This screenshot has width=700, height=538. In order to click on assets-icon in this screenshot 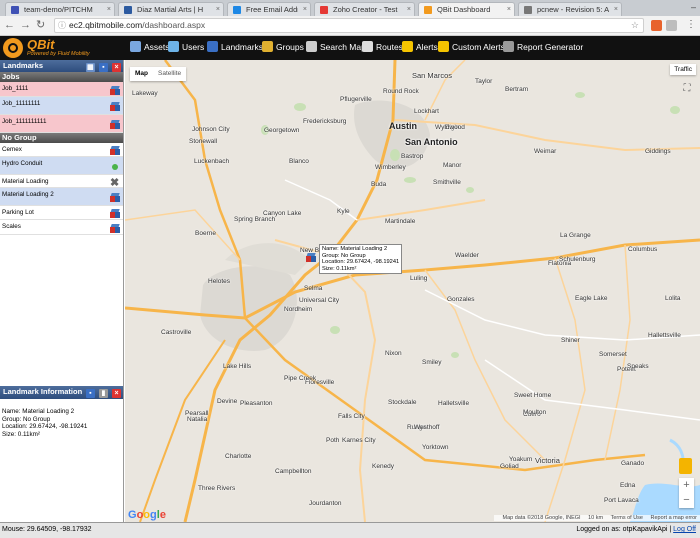, I will do `click(135, 46)`.